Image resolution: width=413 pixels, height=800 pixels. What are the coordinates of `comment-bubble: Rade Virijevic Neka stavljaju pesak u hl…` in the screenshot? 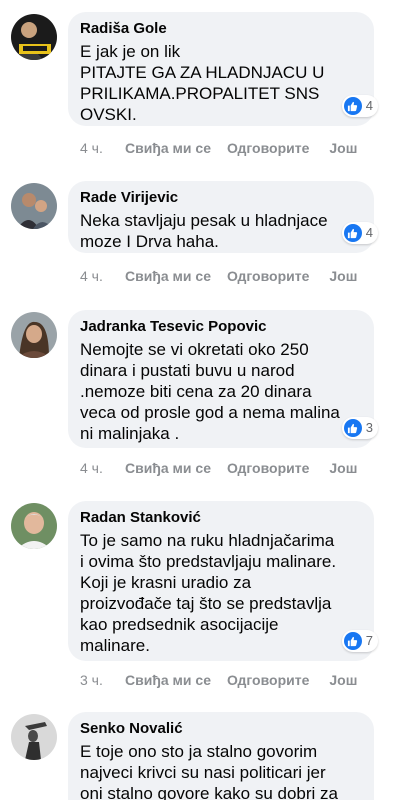 It's located at (223, 217).